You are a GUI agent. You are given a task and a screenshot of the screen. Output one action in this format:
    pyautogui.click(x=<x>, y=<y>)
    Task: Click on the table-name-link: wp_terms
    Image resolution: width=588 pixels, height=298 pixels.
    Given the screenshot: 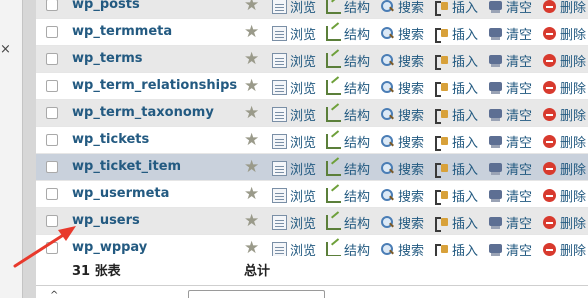 What is the action you would take?
    pyautogui.click(x=107, y=58)
    